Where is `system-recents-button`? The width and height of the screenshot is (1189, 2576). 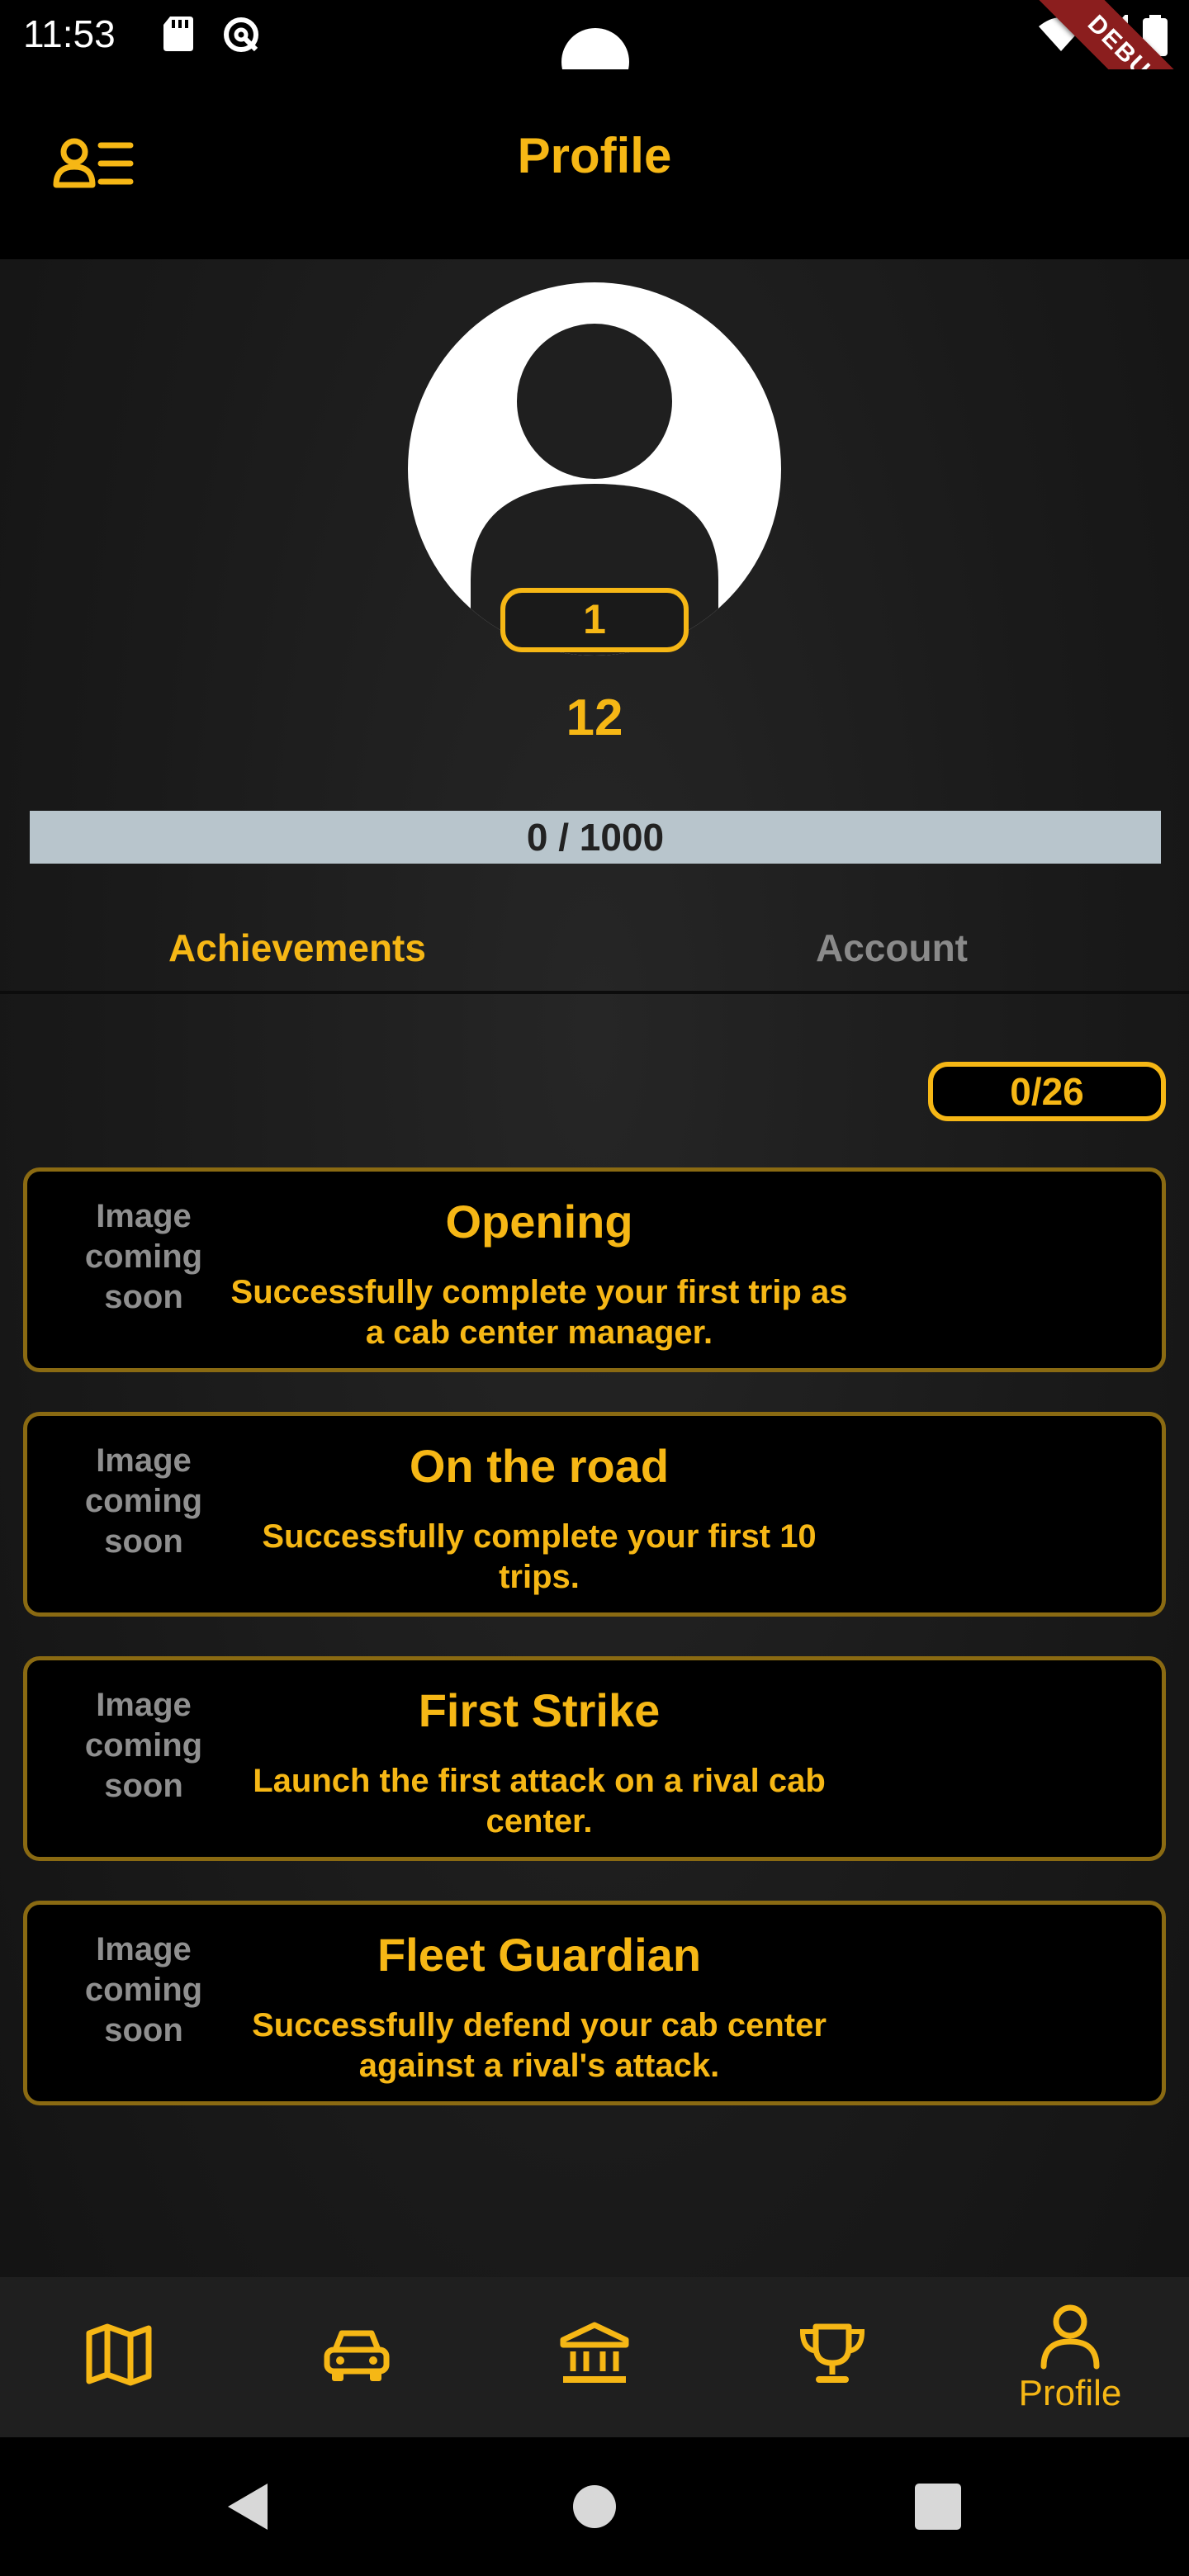
system-recents-button is located at coordinates (938, 2506).